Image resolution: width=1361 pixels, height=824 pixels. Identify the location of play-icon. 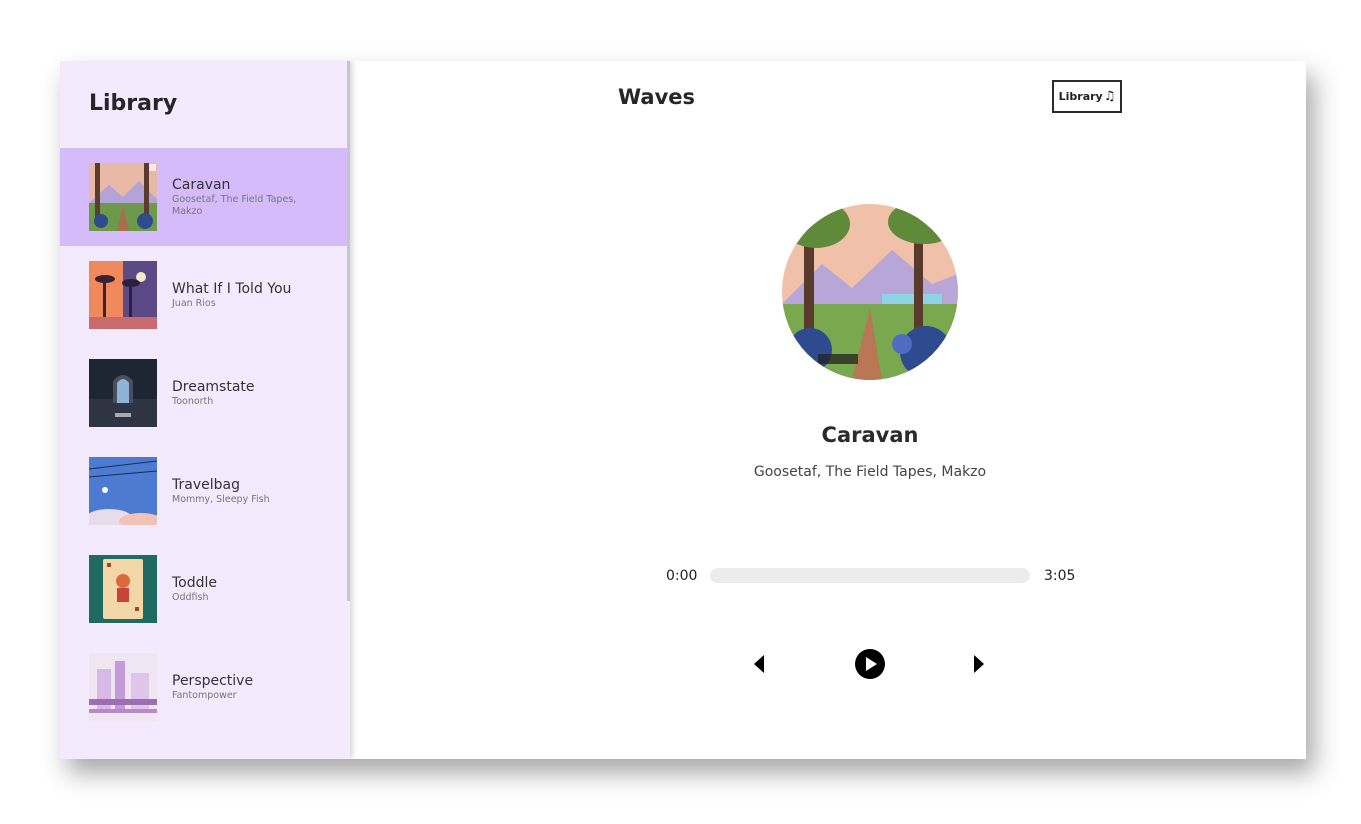
(870, 664).